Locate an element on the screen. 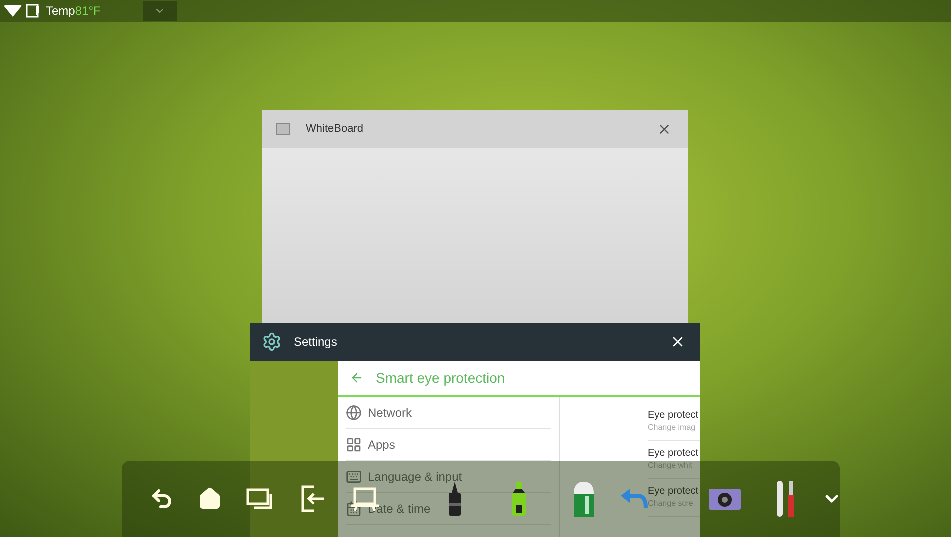  input-source-button is located at coordinates (313, 499).